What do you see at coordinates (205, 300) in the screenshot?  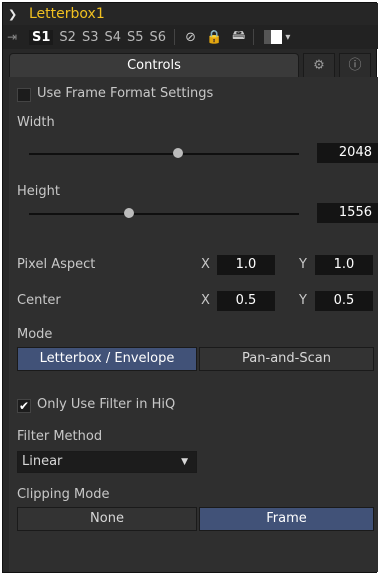 I see `center-x-axis: X` at bounding box center [205, 300].